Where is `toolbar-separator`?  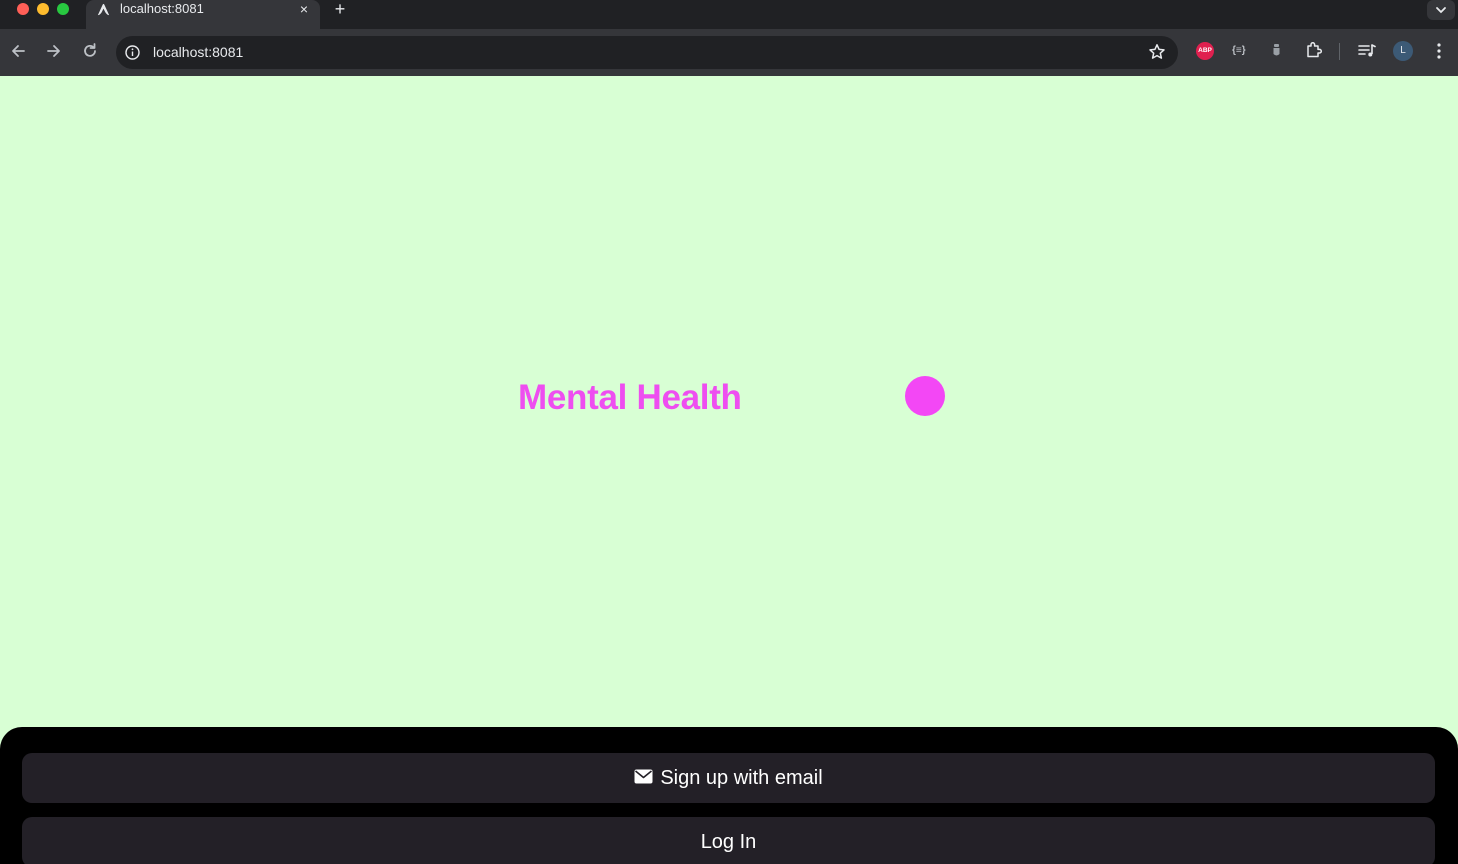
toolbar-separator is located at coordinates (1339, 51).